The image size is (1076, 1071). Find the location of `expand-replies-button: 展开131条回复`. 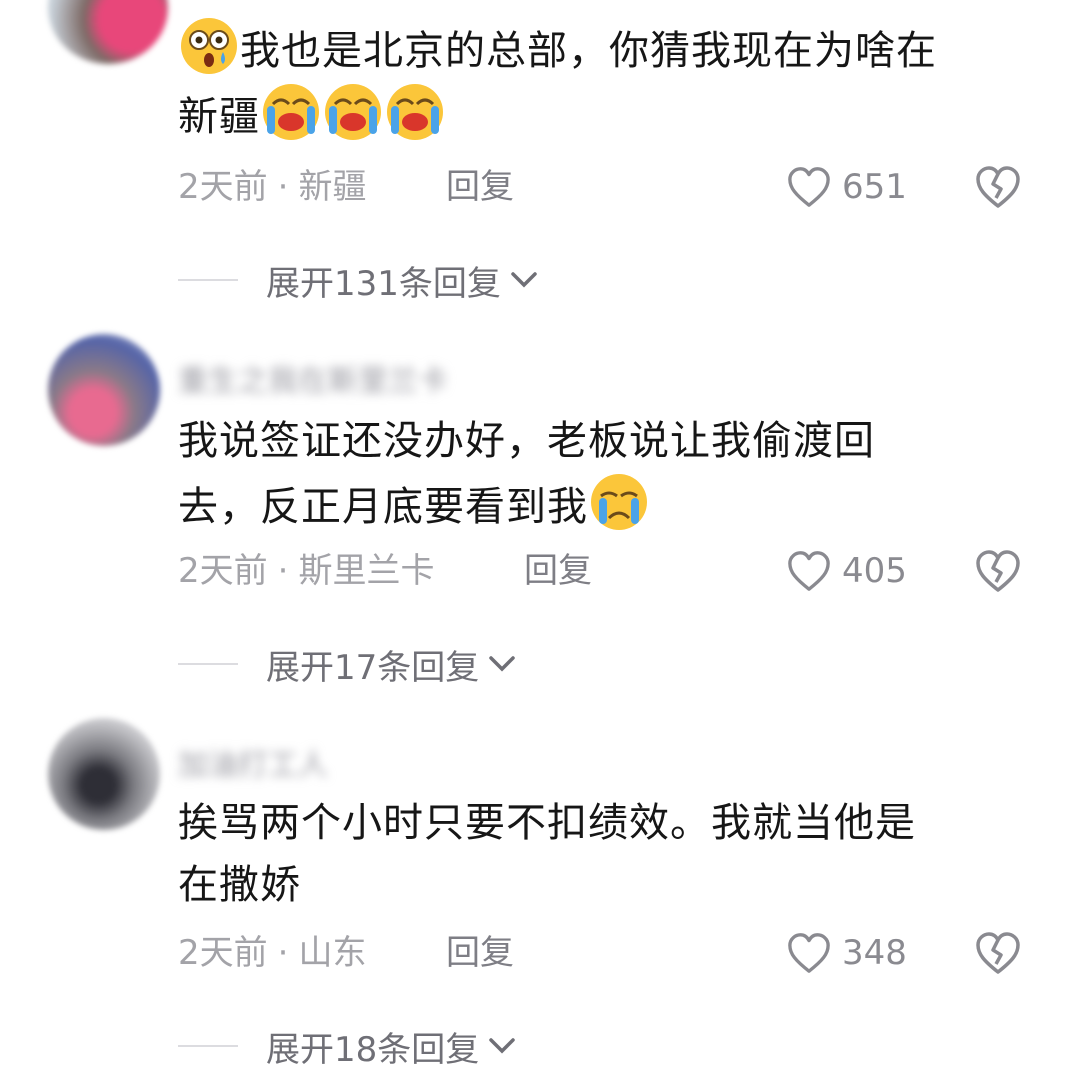

expand-replies-button: 展开131条回复 is located at coordinates (358, 280).